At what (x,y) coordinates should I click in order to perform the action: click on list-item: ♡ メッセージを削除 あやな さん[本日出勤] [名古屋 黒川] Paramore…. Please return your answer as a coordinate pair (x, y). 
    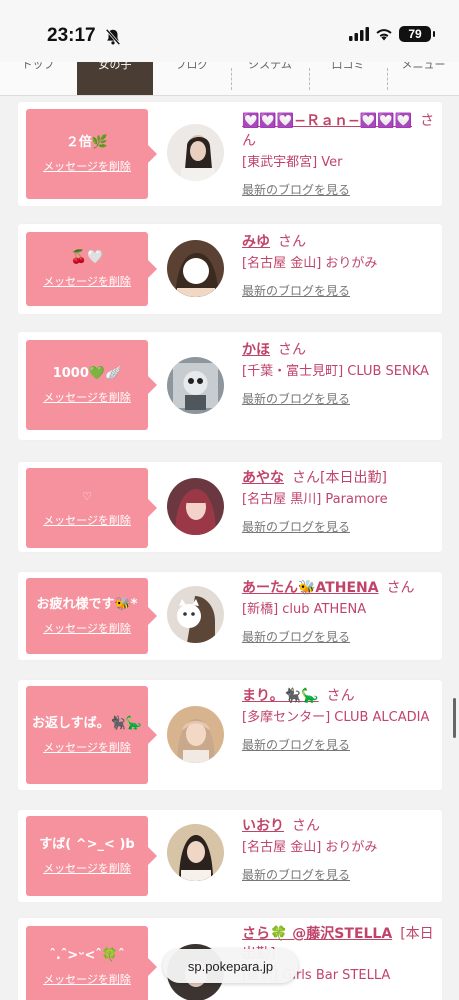
    Looking at the image, I should click on (230, 507).